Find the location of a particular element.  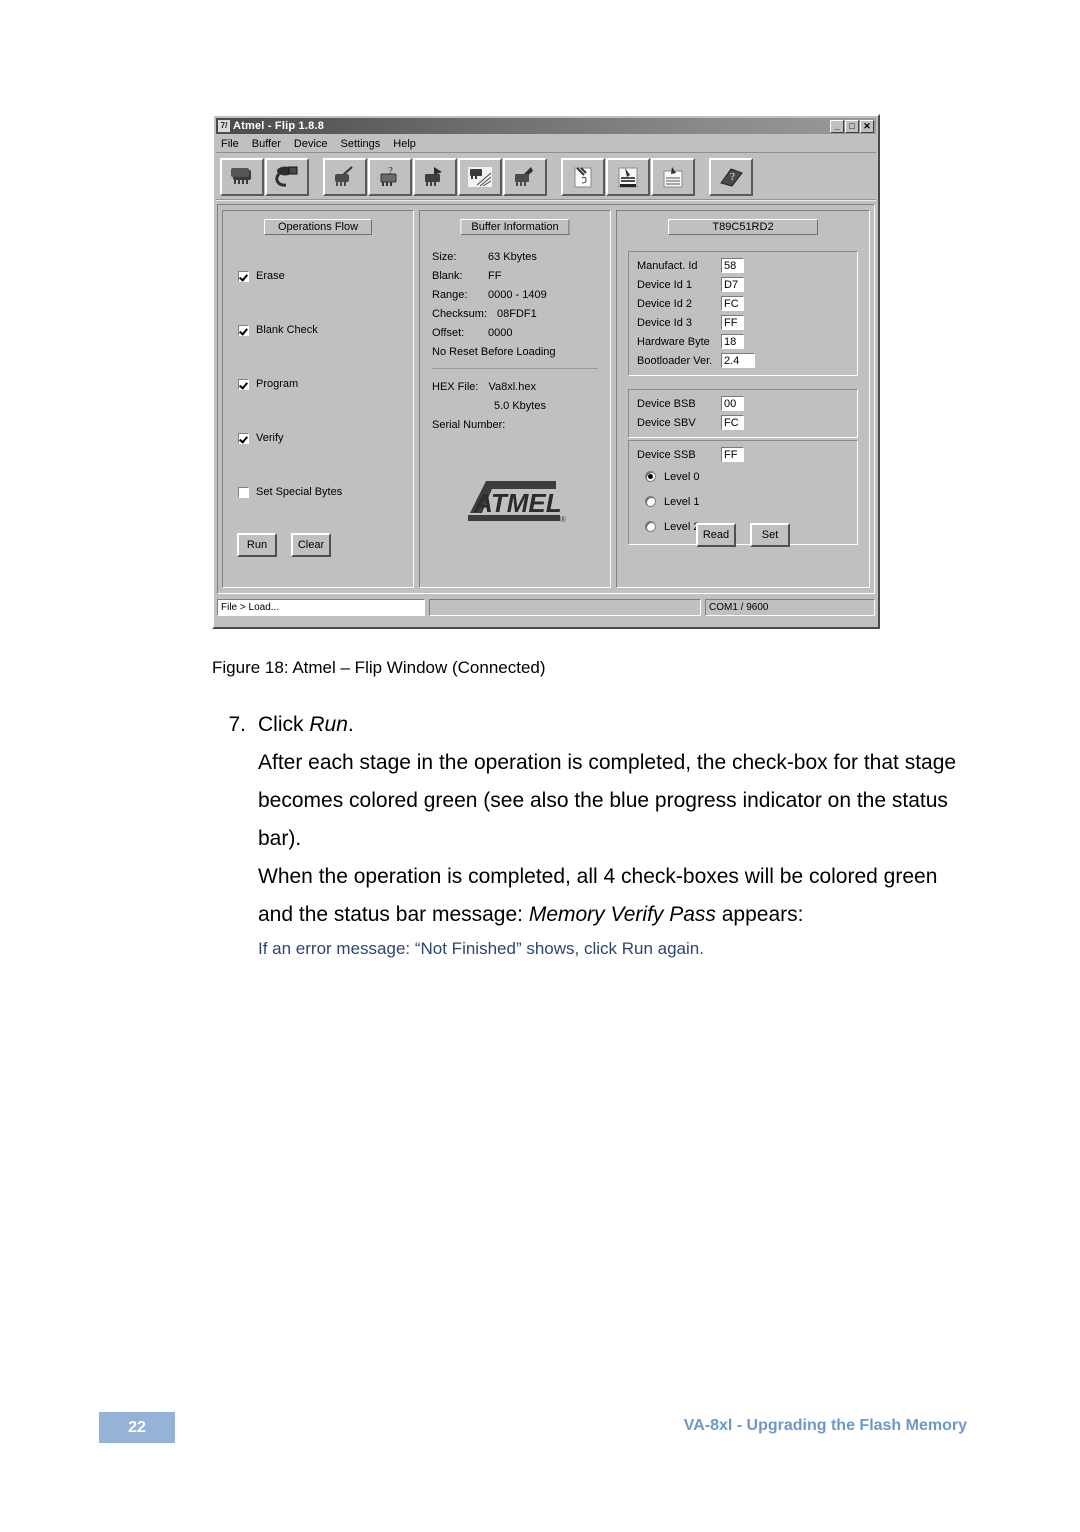

radio-label-level-1: Level 1 is located at coordinates (682, 501).